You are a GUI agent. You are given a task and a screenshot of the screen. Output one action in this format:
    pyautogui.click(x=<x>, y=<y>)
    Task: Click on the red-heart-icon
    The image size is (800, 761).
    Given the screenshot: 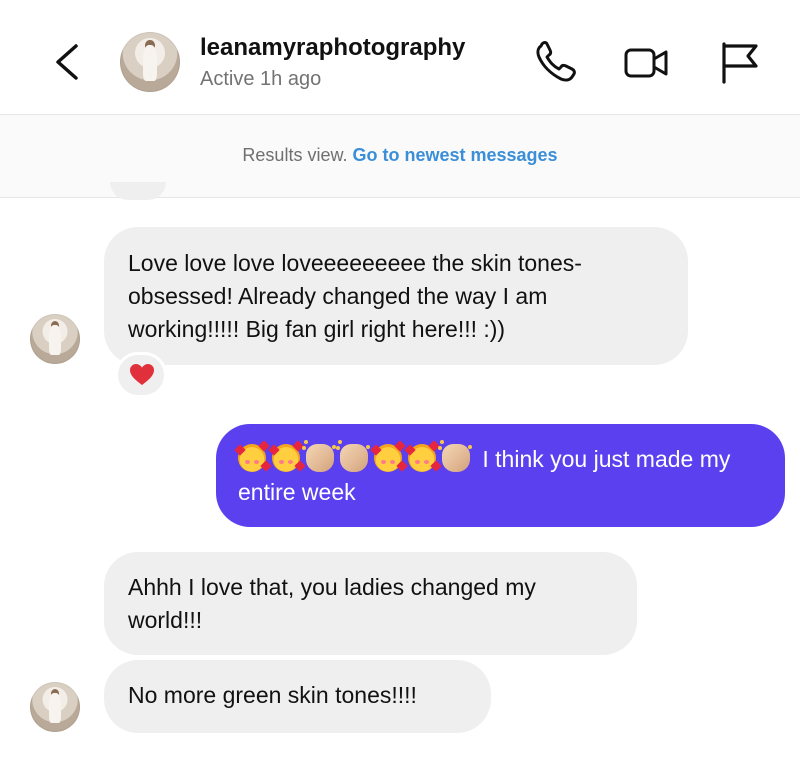 What is the action you would take?
    pyautogui.click(x=142, y=374)
    